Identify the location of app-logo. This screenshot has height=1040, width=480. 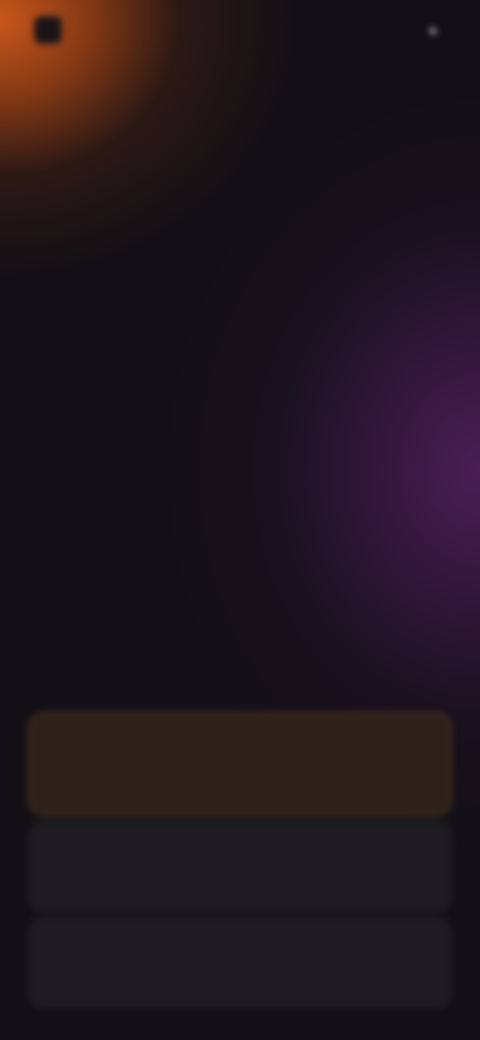
(84, 30).